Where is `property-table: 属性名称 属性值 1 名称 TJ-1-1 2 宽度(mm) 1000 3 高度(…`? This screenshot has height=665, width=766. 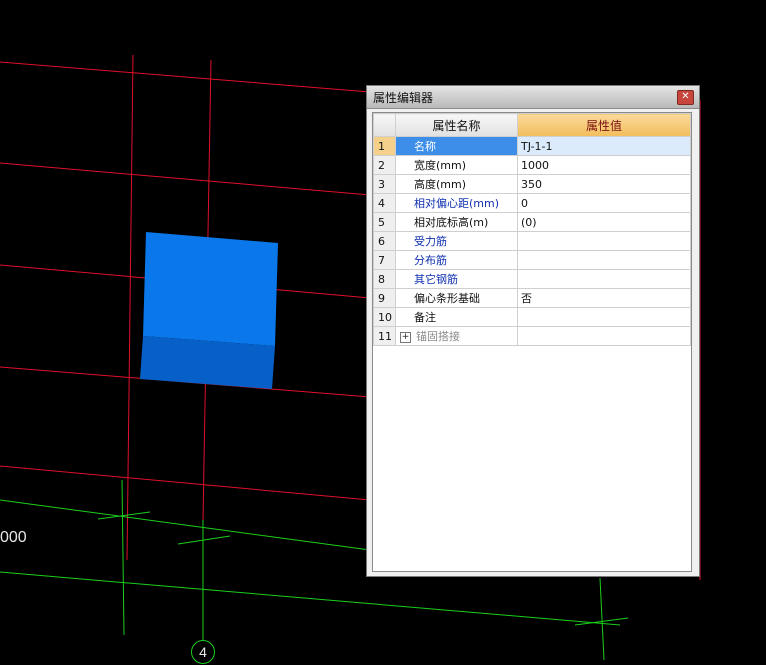 property-table: 属性名称 属性值 1 名称 TJ-1-1 2 宽度(mm) 1000 3 高度(… is located at coordinates (532, 229).